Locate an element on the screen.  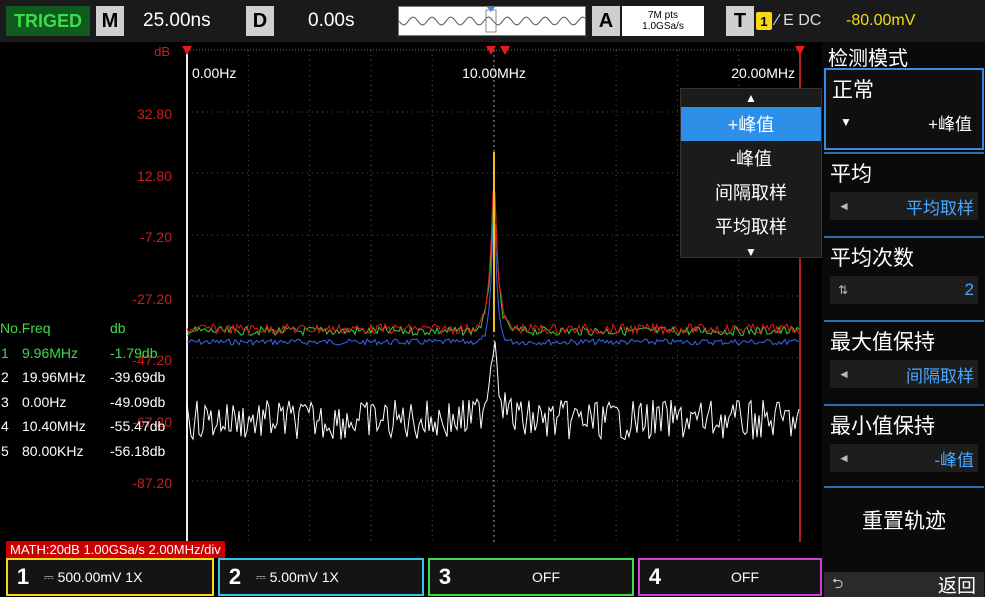
reset-trace-button: 重置轨迹 is located at coordinates (904, 519).